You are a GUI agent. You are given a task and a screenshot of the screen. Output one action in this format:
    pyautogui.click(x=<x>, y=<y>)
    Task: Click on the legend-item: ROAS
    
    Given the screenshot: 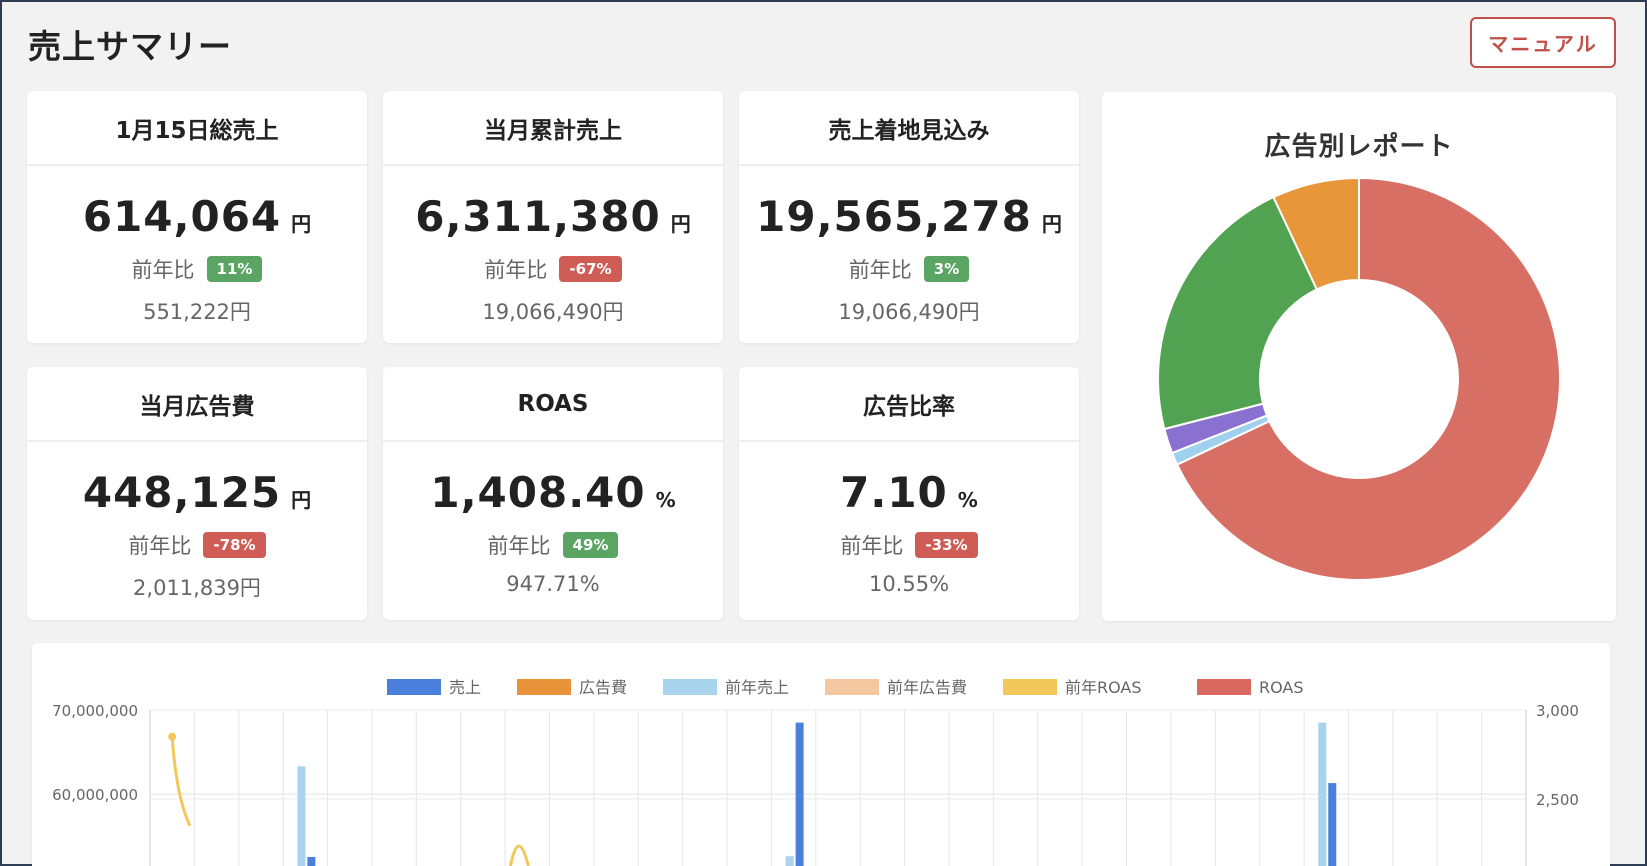 What is the action you would take?
    pyautogui.click(x=1250, y=687)
    